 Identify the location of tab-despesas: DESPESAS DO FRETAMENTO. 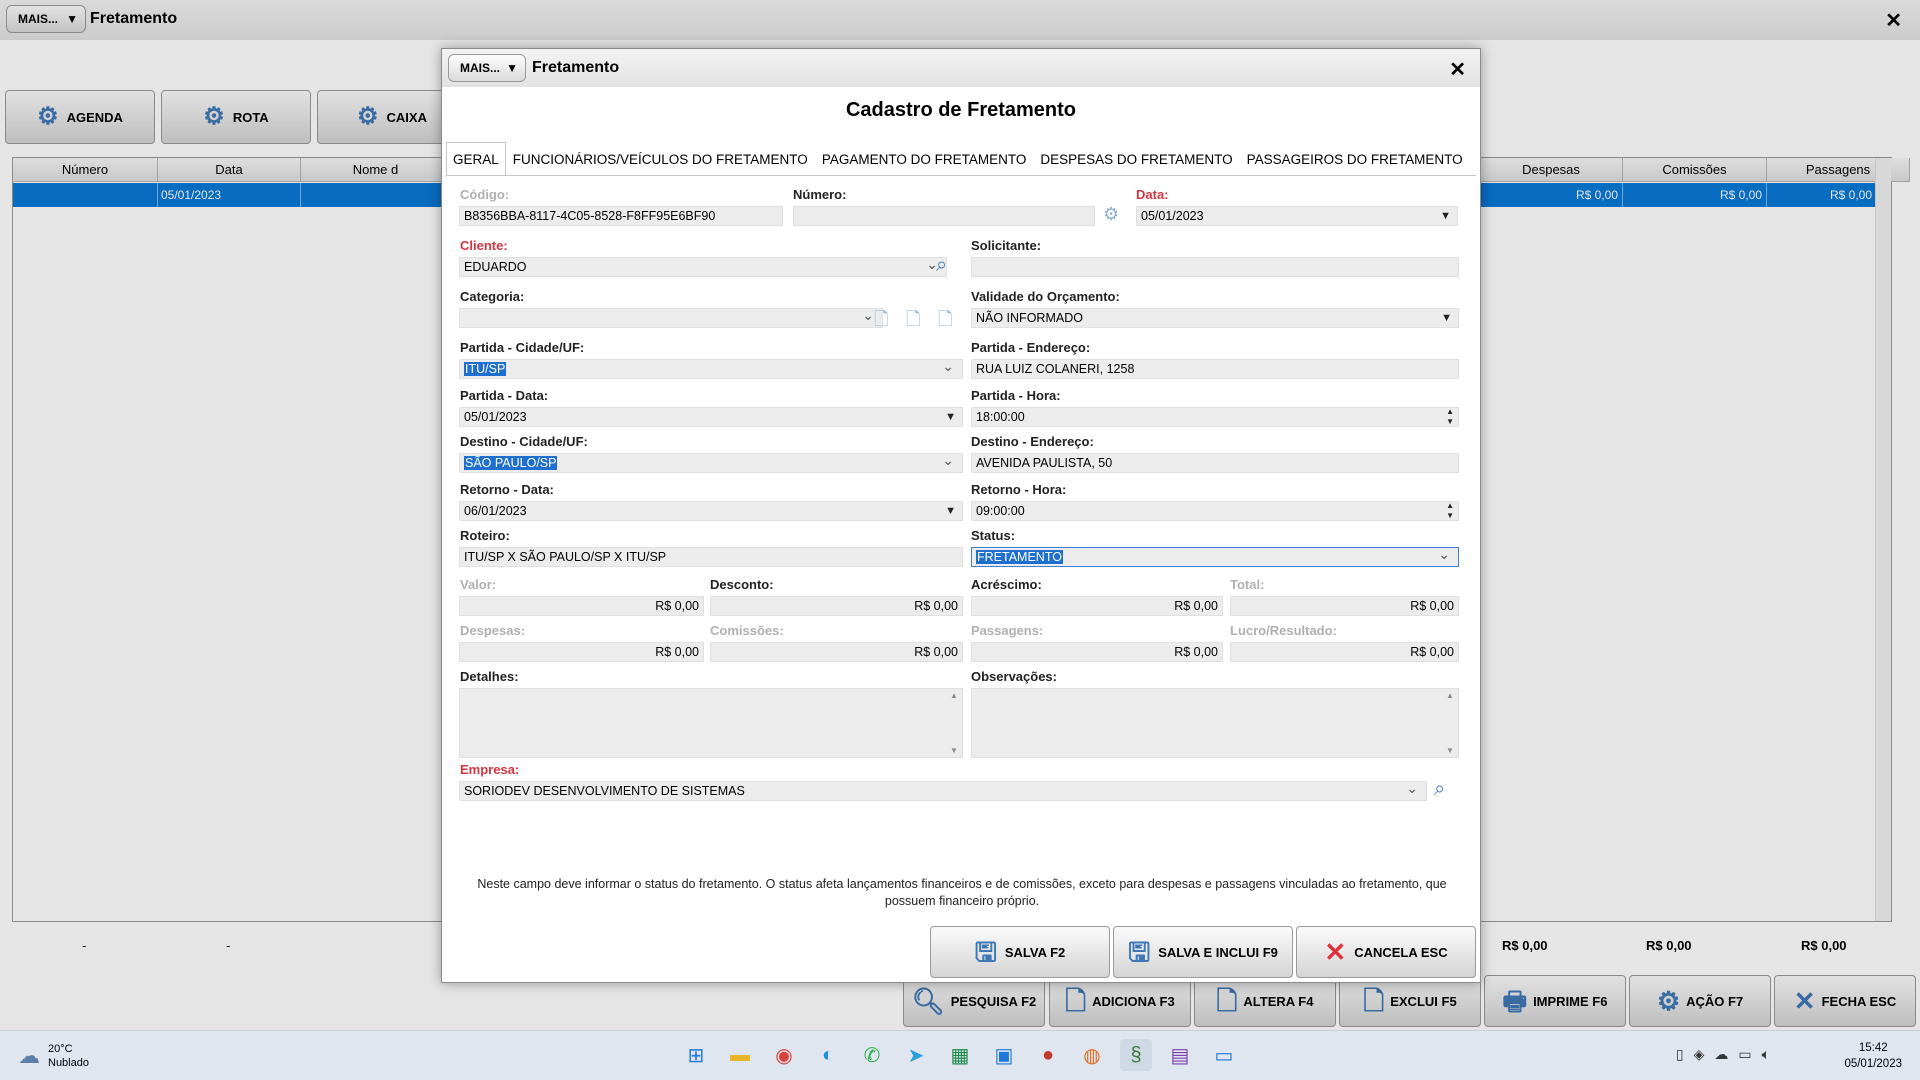
(1136, 159).